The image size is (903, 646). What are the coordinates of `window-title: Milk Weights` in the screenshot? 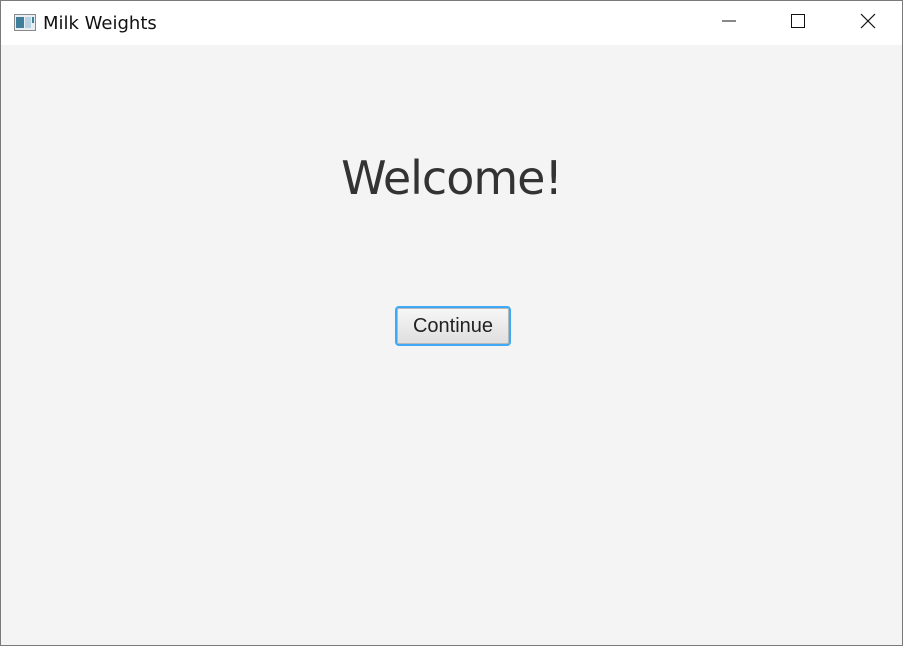 It's located at (100, 23).